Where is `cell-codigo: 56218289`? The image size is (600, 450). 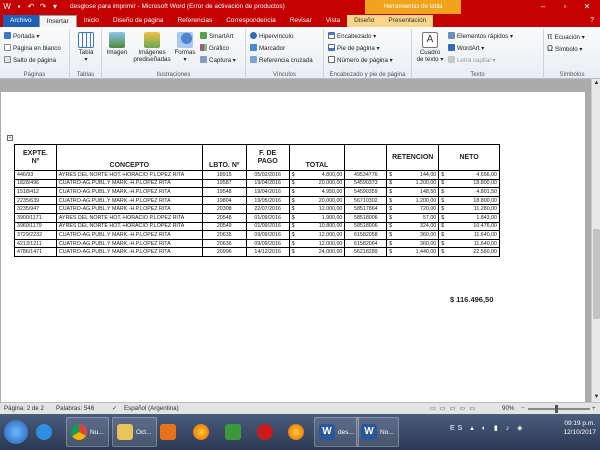 cell-codigo: 56218289 is located at coordinates (366, 252).